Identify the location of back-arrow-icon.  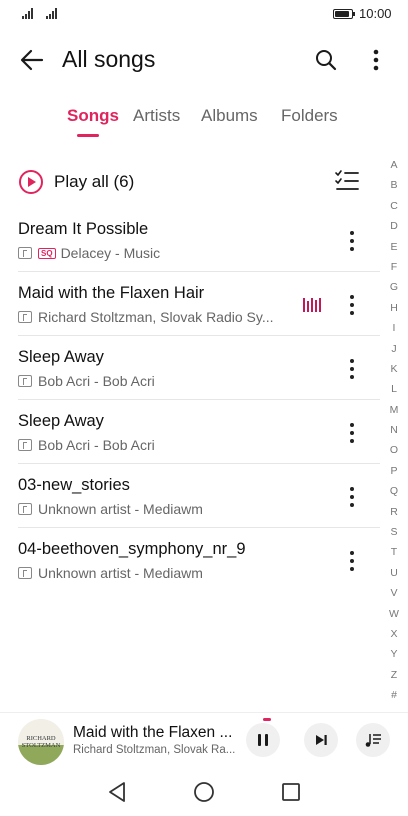
(32, 60).